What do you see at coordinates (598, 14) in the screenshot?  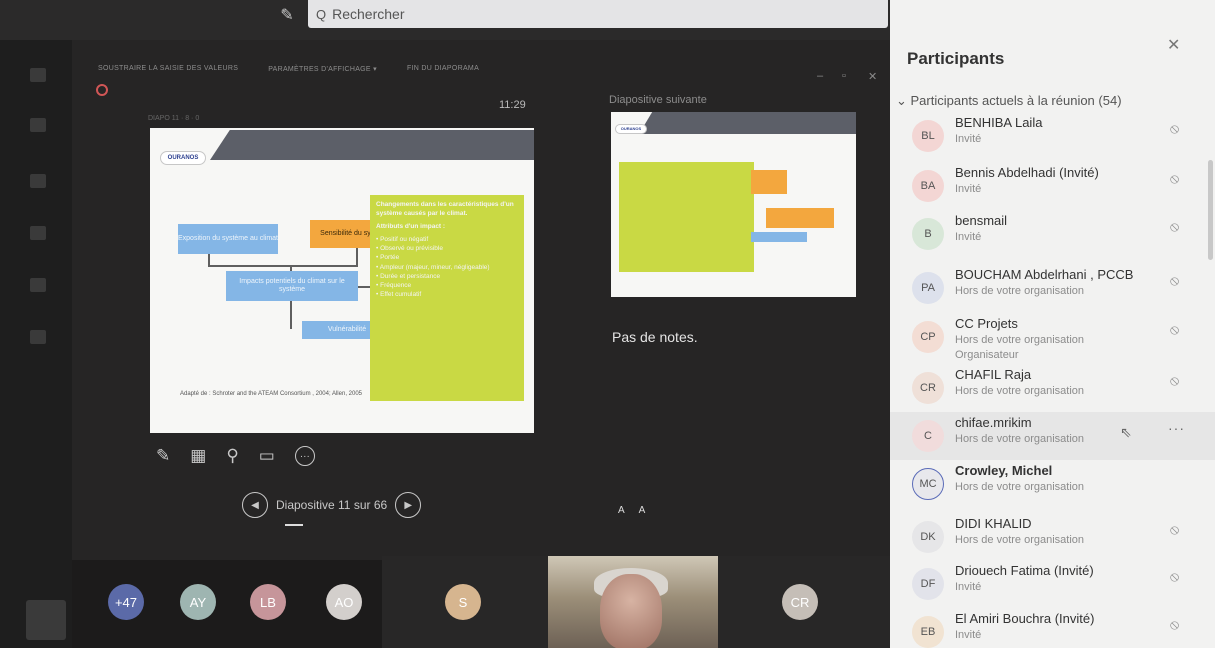 I see `search-input: Q Rechercher` at bounding box center [598, 14].